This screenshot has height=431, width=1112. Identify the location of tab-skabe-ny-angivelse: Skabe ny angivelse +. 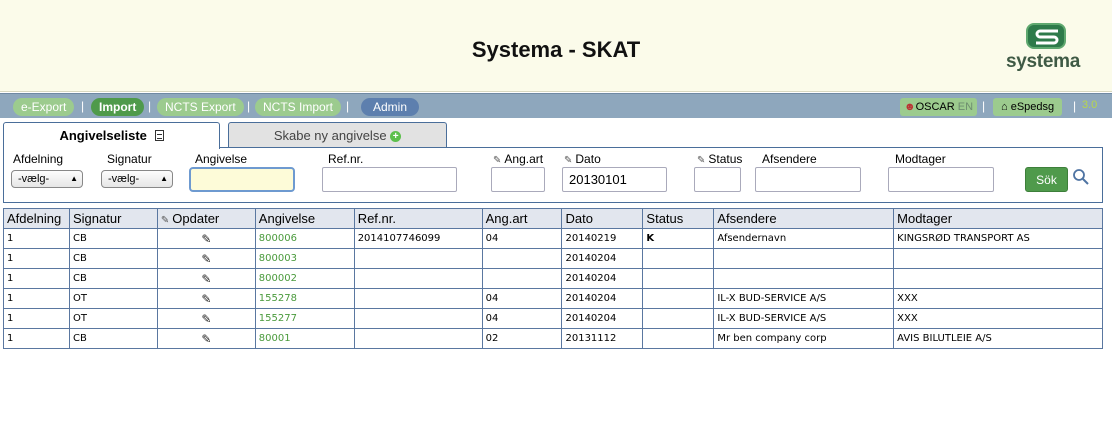
(337, 135).